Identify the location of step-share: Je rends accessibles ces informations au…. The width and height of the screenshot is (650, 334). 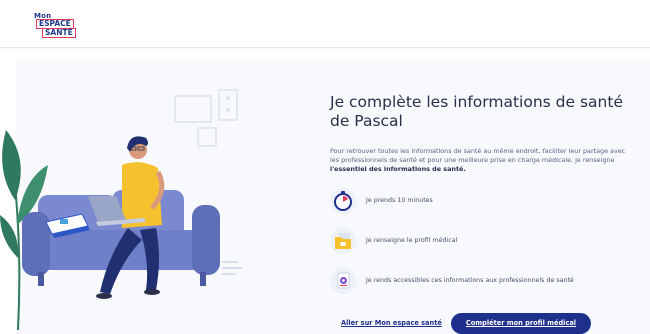
(480, 281).